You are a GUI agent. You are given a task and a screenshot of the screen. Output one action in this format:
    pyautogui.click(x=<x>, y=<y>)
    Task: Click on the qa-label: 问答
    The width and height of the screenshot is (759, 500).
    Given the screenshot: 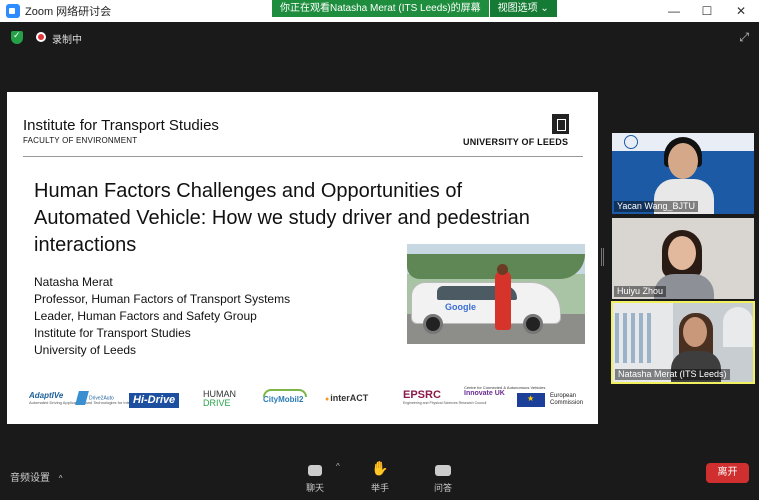 What is the action you would take?
    pyautogui.click(x=442, y=488)
    